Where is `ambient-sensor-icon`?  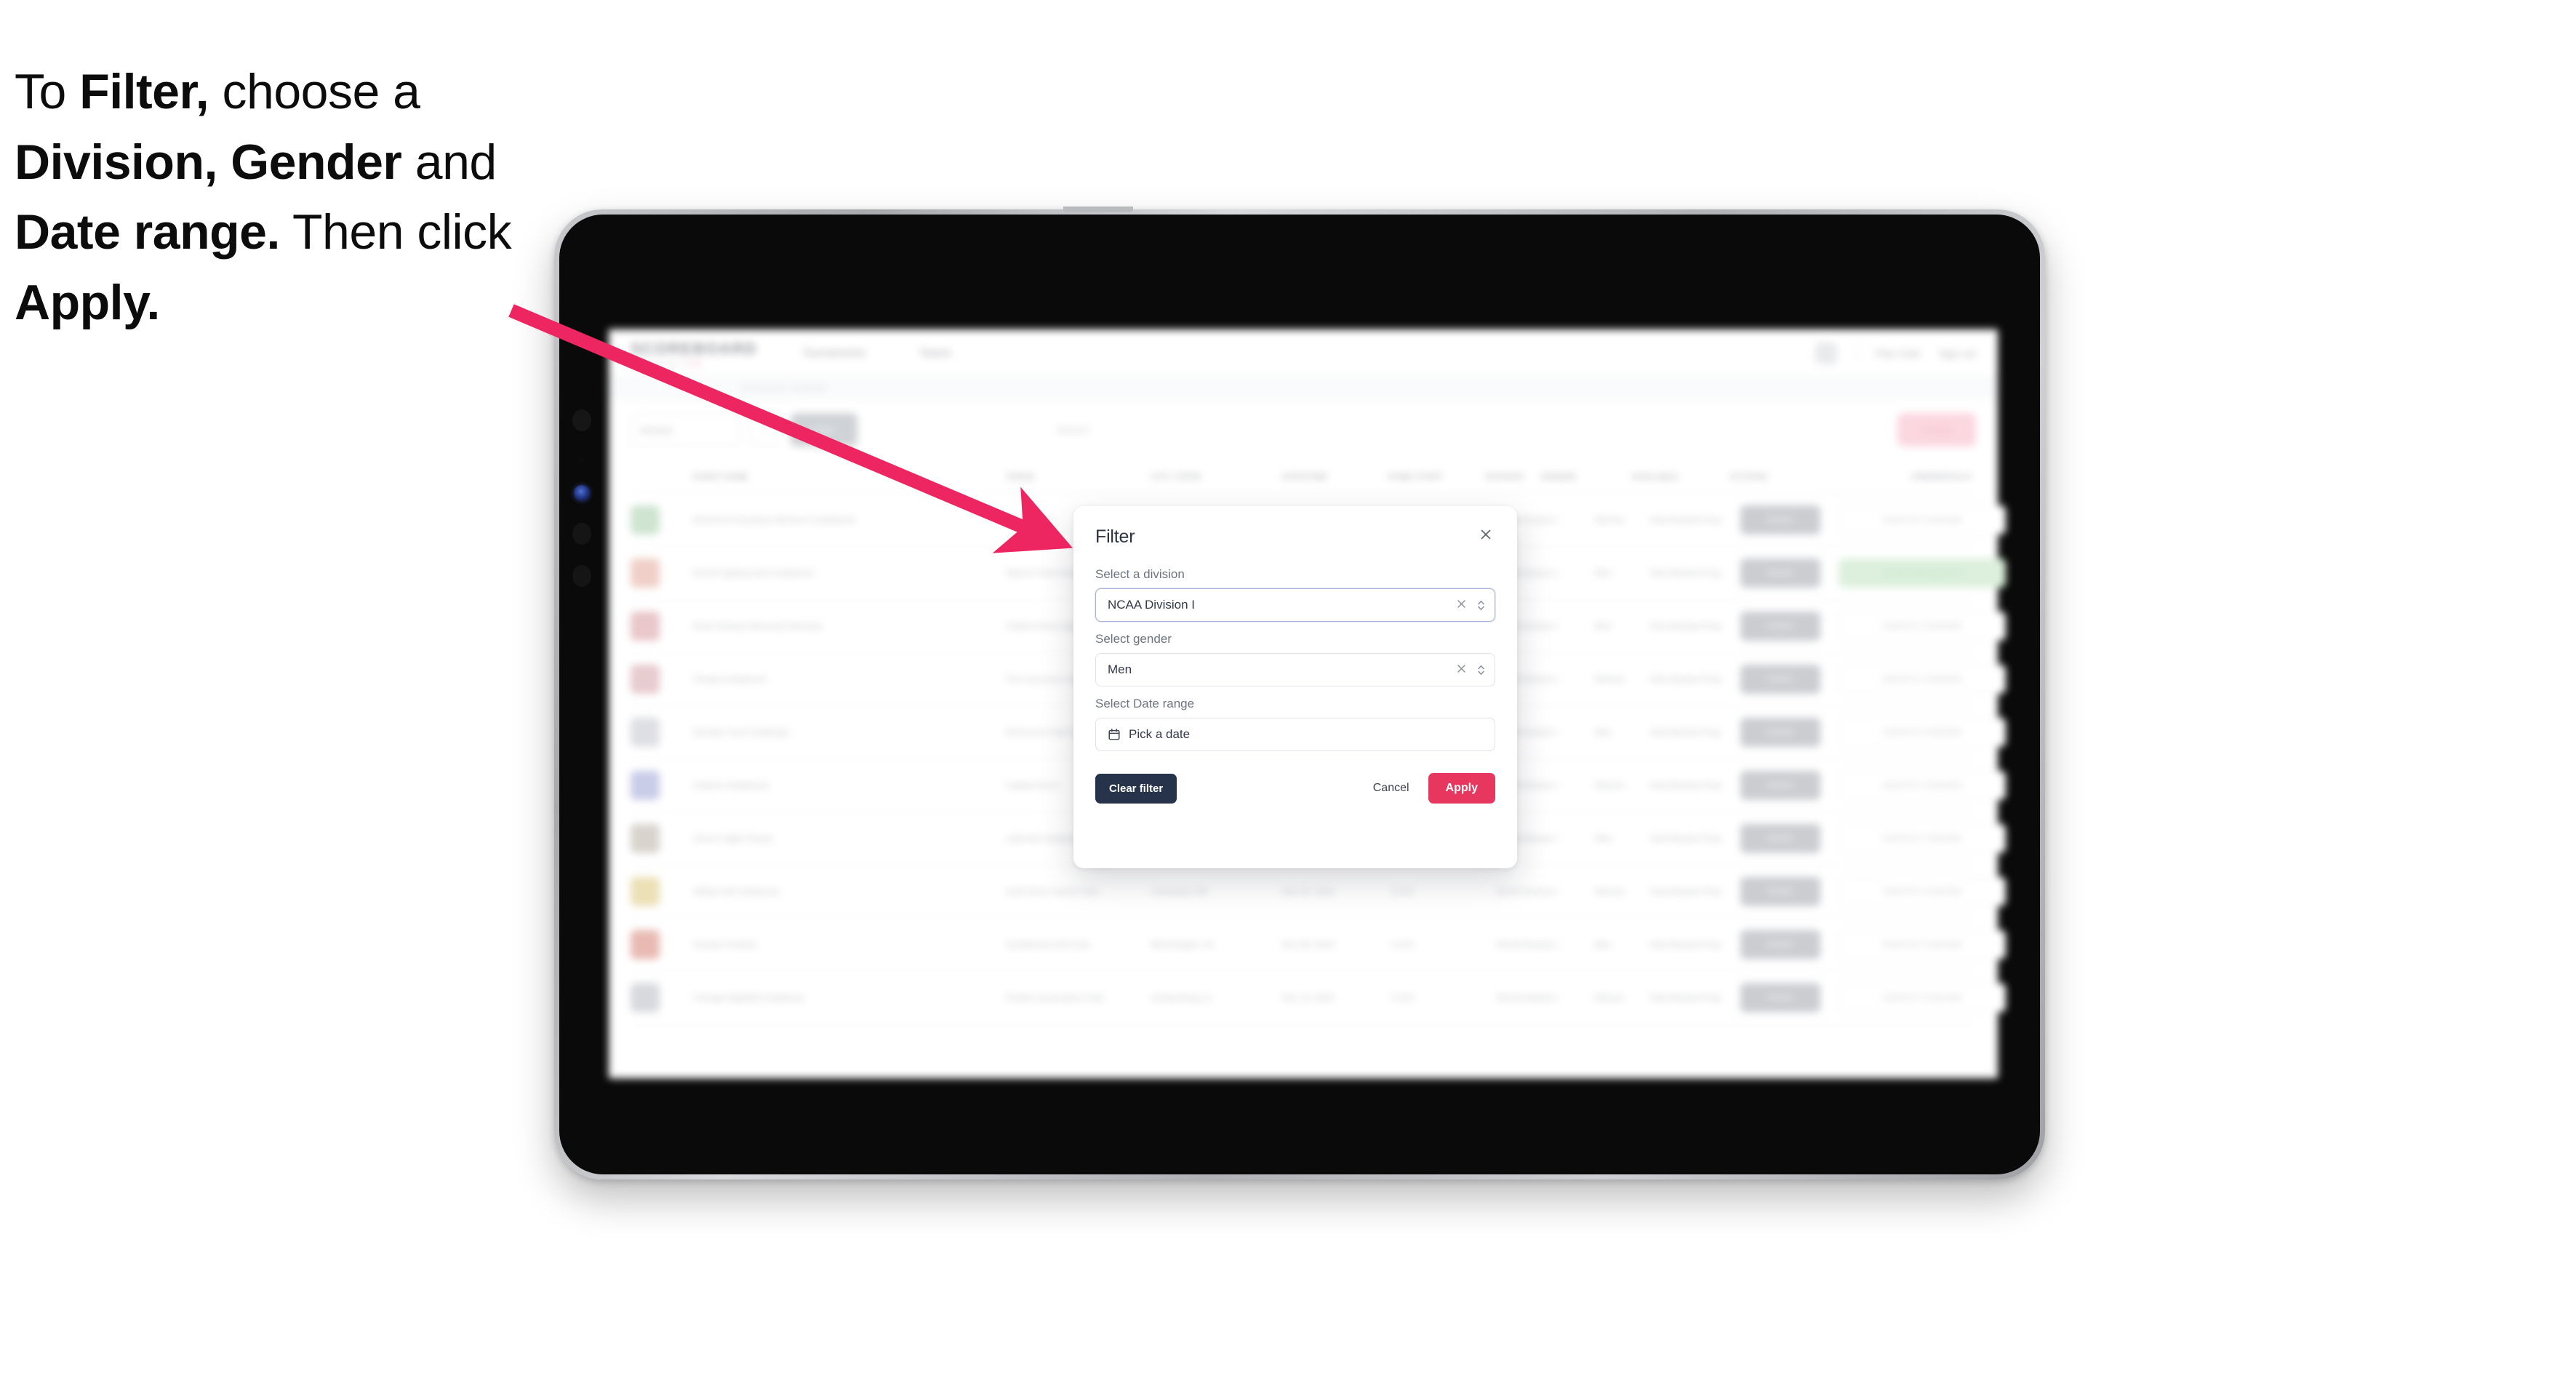
ambient-sensor-icon is located at coordinates (581, 576).